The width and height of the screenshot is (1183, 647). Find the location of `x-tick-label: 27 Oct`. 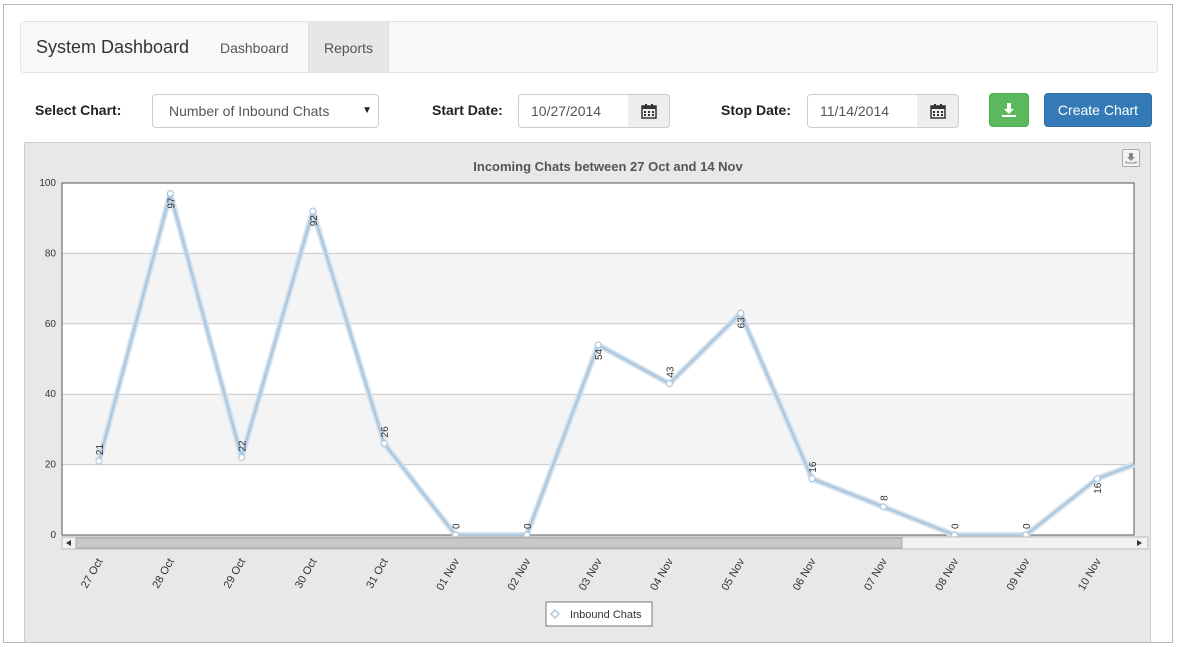

x-tick-label: 27 Oct is located at coordinates (92, 574).